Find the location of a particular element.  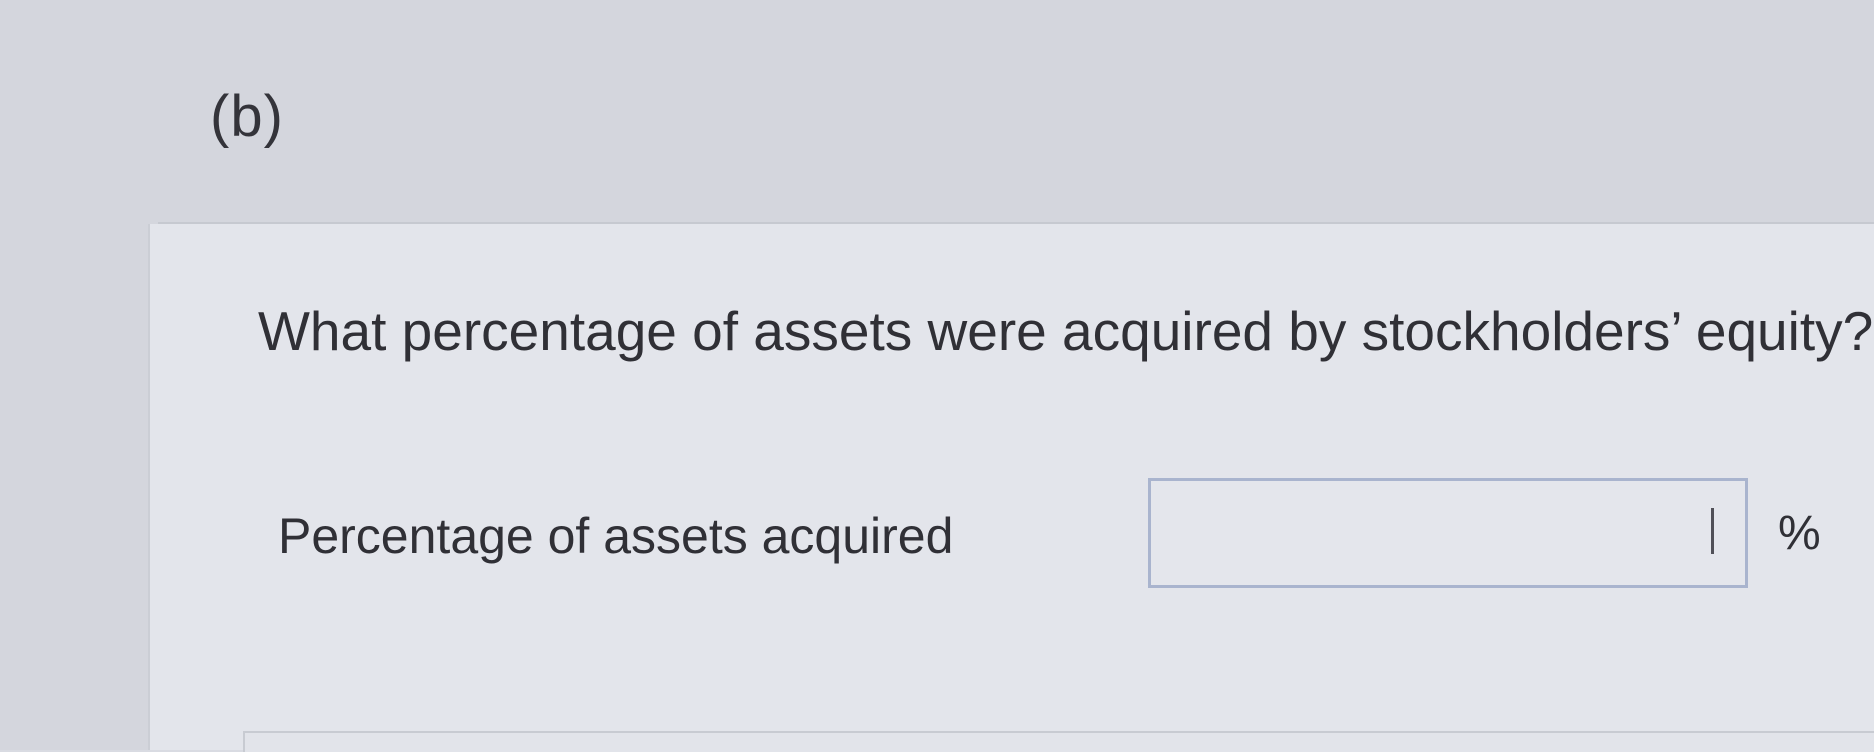

percent-unit-label: % is located at coordinates (1799, 533).